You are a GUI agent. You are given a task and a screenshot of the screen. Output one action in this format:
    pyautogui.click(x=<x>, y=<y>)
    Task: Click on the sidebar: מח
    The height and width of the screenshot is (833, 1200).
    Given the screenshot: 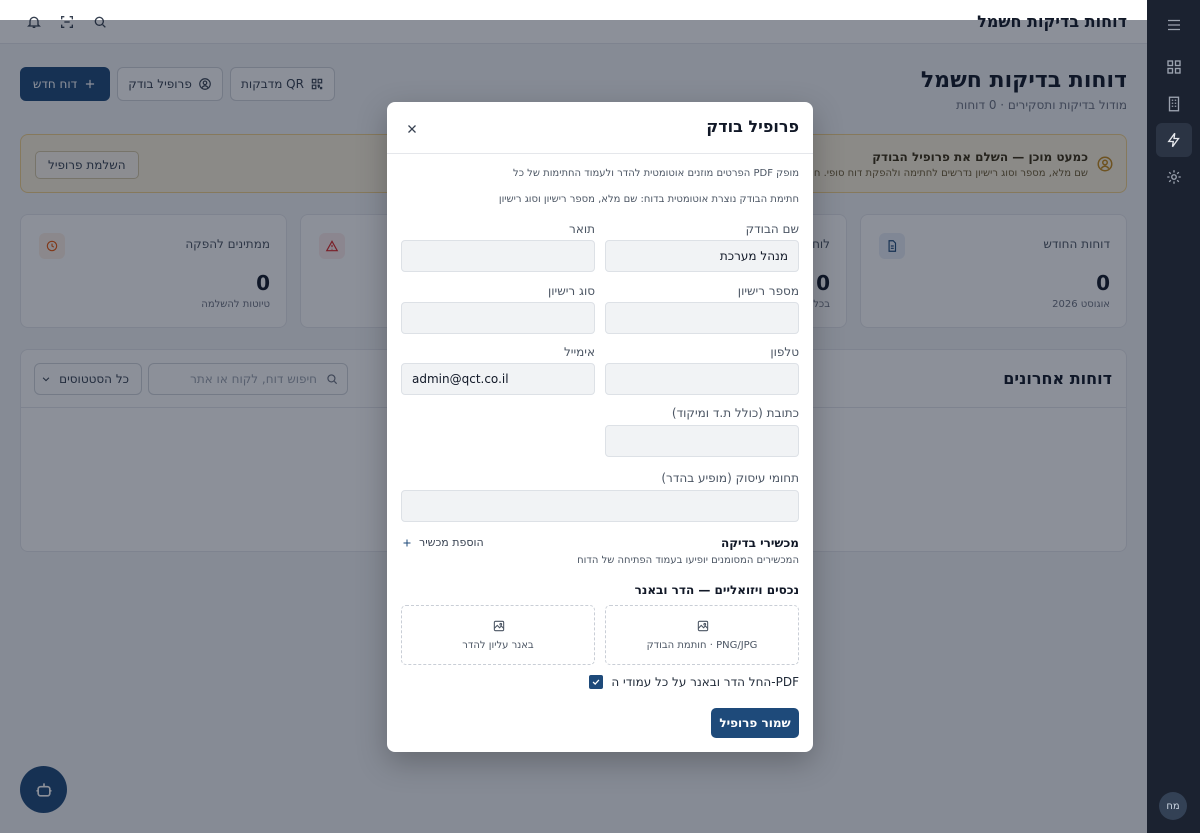 What is the action you would take?
    pyautogui.click(x=1173, y=416)
    